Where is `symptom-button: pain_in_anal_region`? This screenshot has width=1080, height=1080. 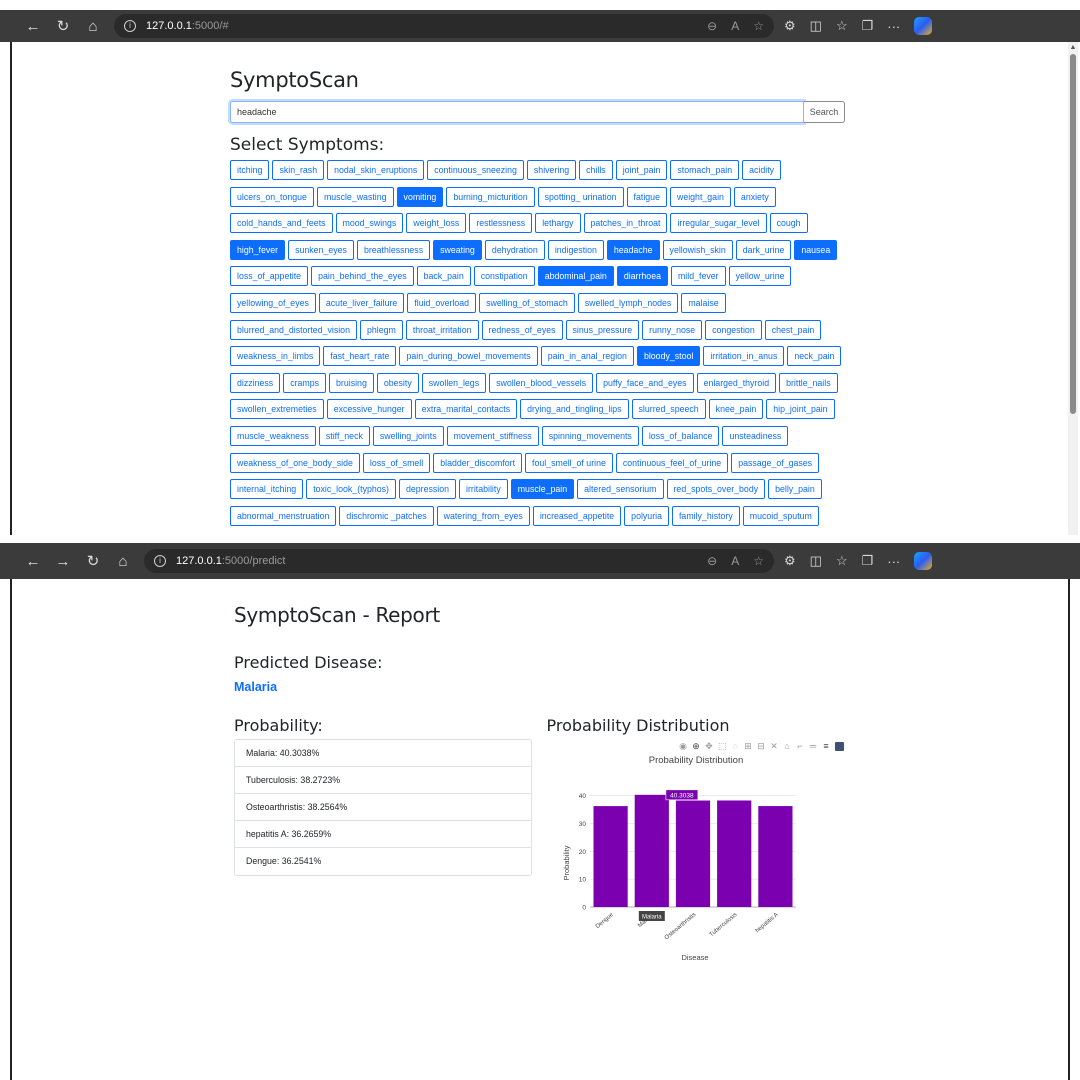
symptom-button: pain_in_anal_region is located at coordinates (587, 356).